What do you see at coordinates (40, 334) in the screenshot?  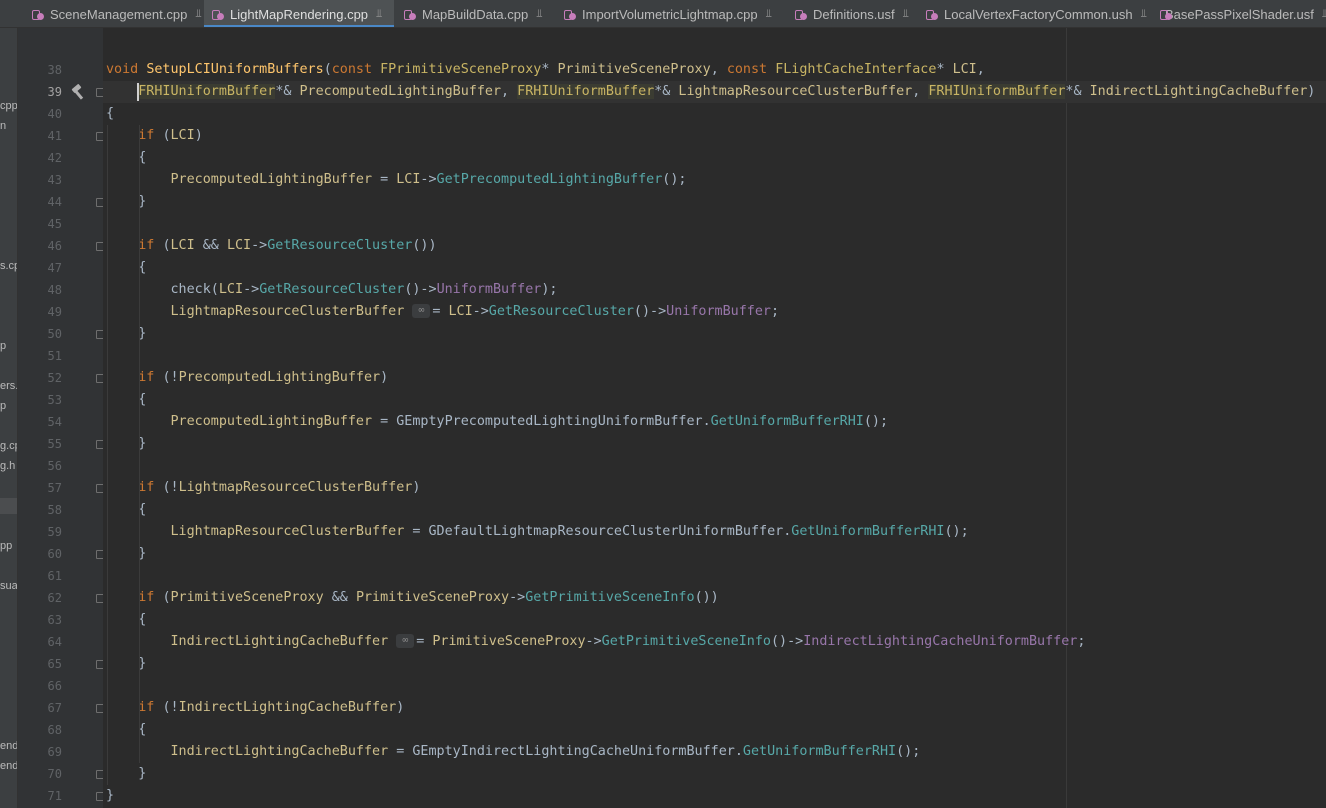 I see `line-number: 50` at bounding box center [40, 334].